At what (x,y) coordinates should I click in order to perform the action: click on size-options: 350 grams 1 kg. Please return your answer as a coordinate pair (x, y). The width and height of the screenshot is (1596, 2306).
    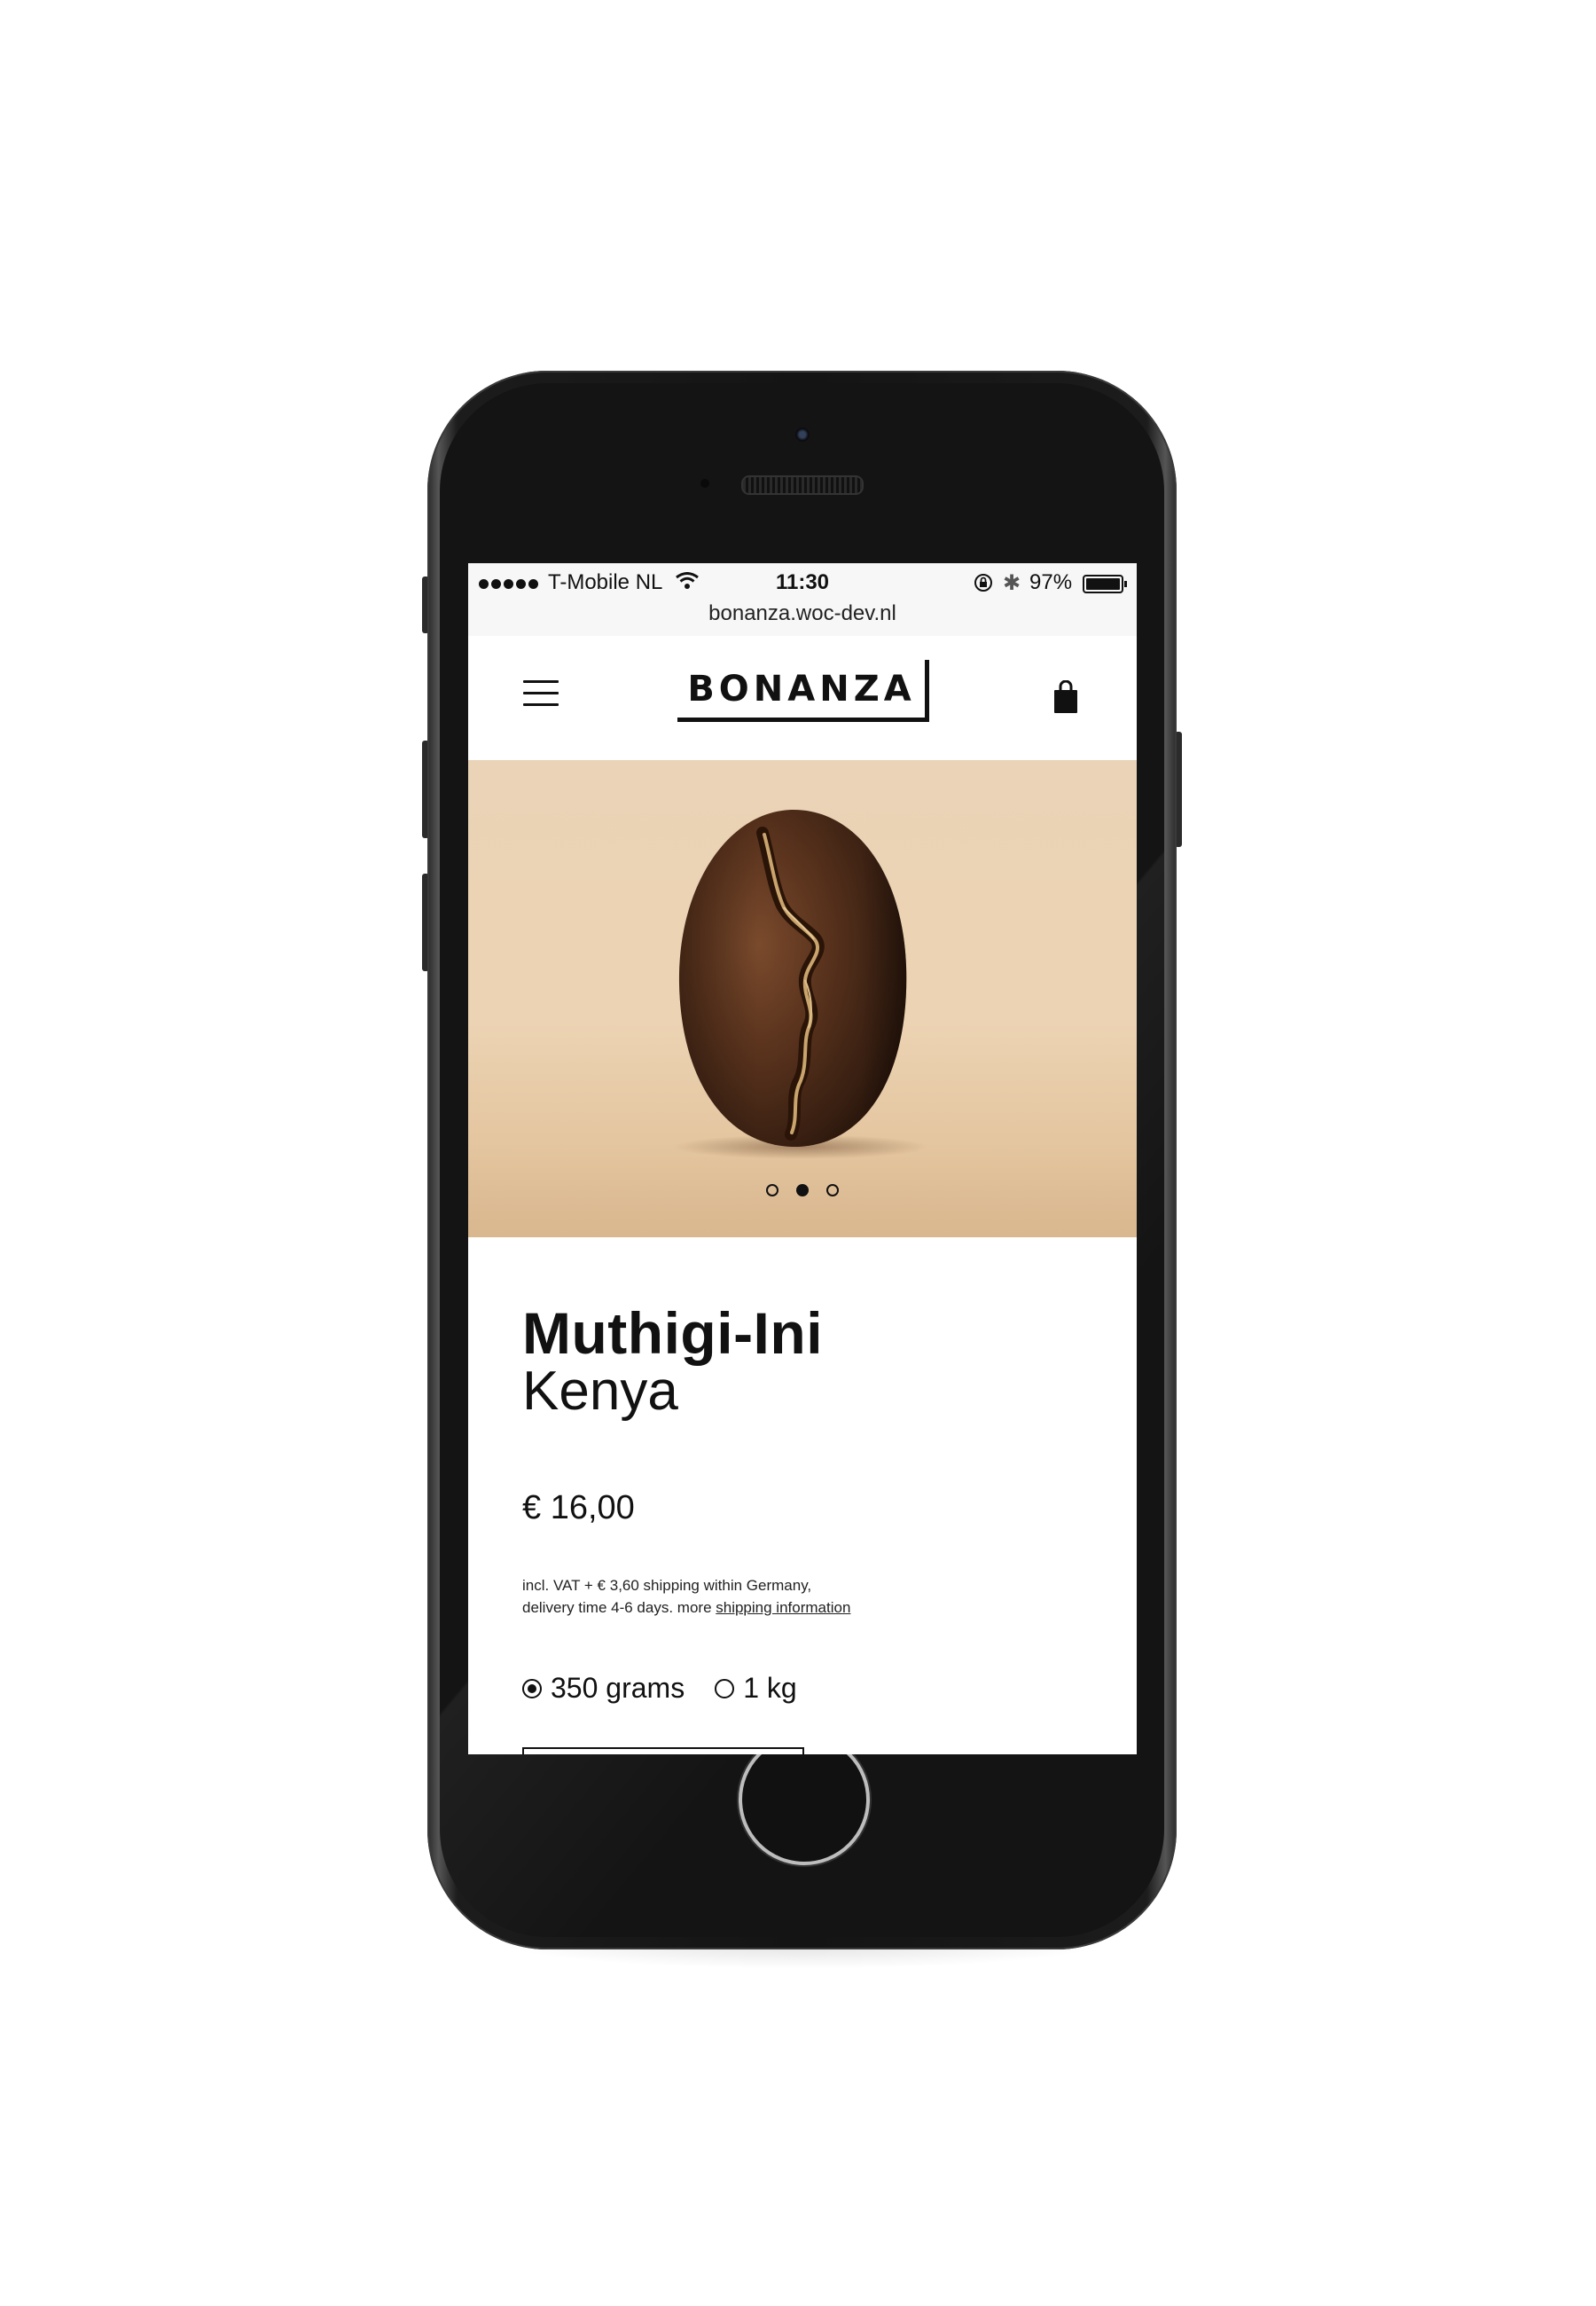
    Looking at the image, I should click on (675, 1688).